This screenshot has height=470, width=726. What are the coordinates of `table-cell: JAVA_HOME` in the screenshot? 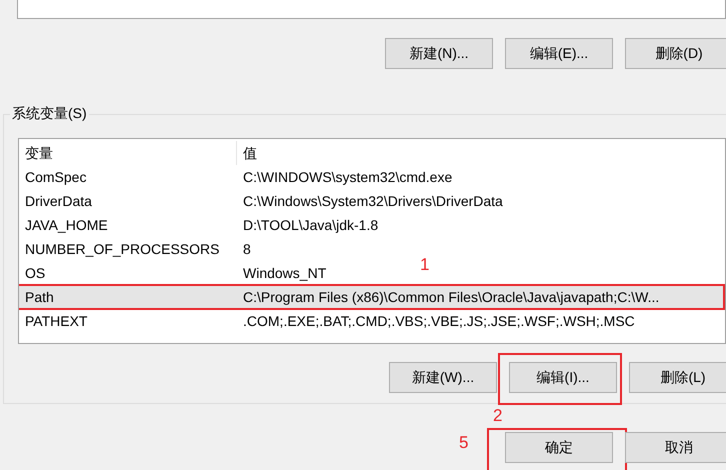 It's located at (128, 225).